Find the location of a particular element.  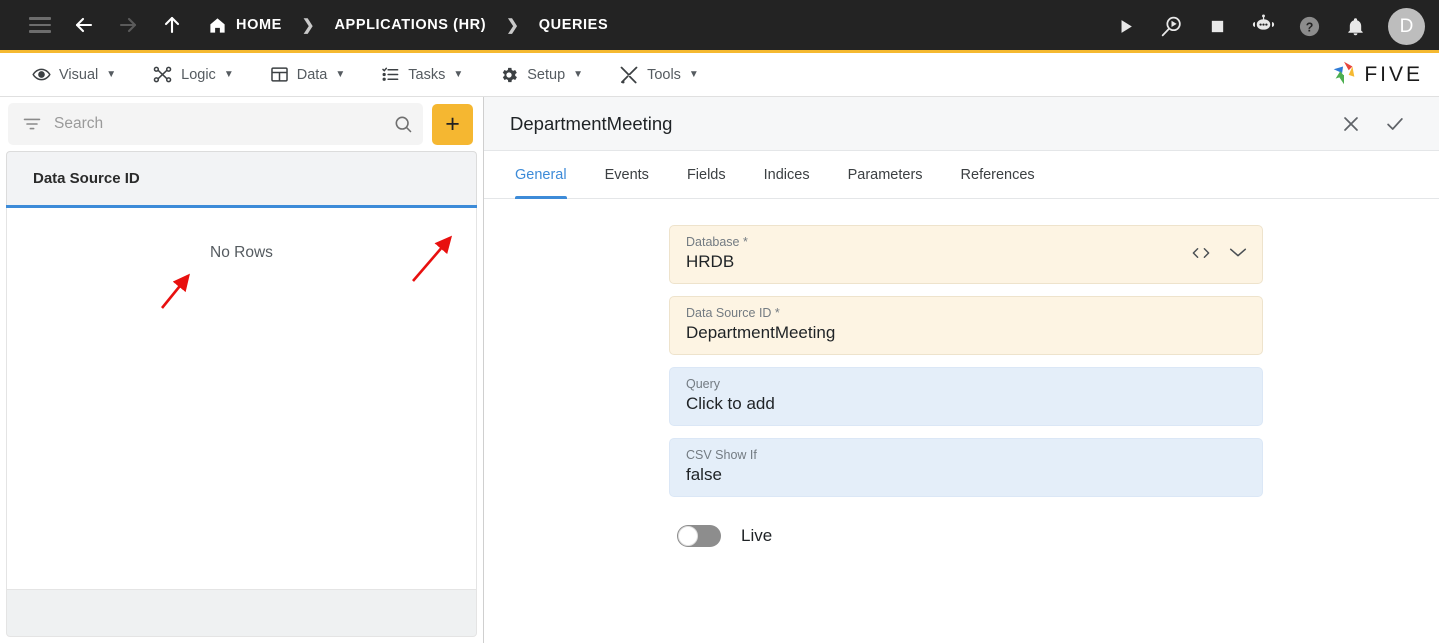

tab-events-label: Events is located at coordinates (626, 174).